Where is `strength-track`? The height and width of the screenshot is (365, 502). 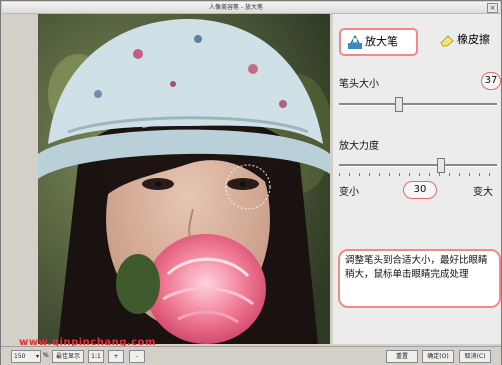 strength-track is located at coordinates (418, 165).